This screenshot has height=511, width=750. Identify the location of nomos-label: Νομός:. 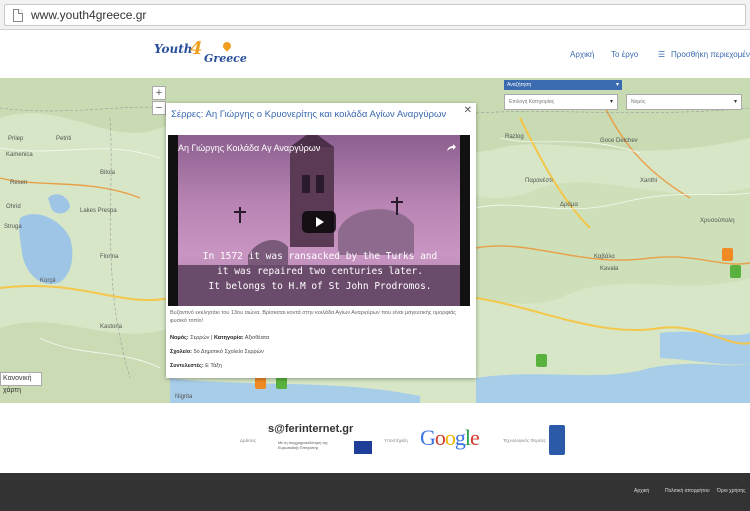
(179, 338).